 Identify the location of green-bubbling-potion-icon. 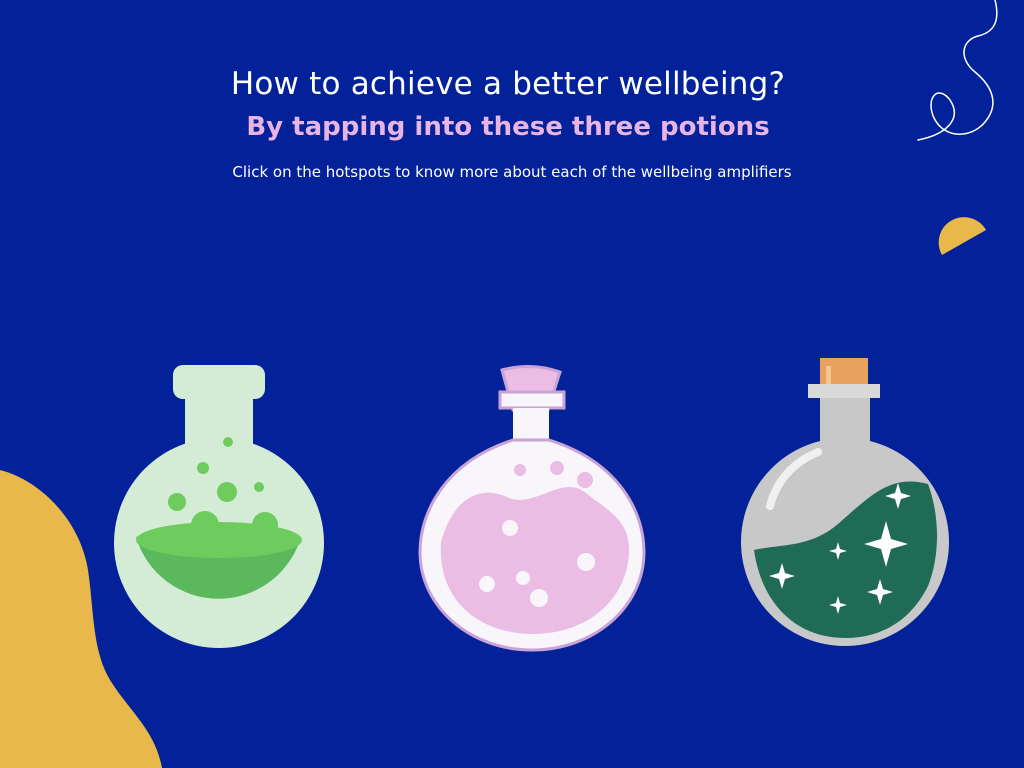
(217, 506).